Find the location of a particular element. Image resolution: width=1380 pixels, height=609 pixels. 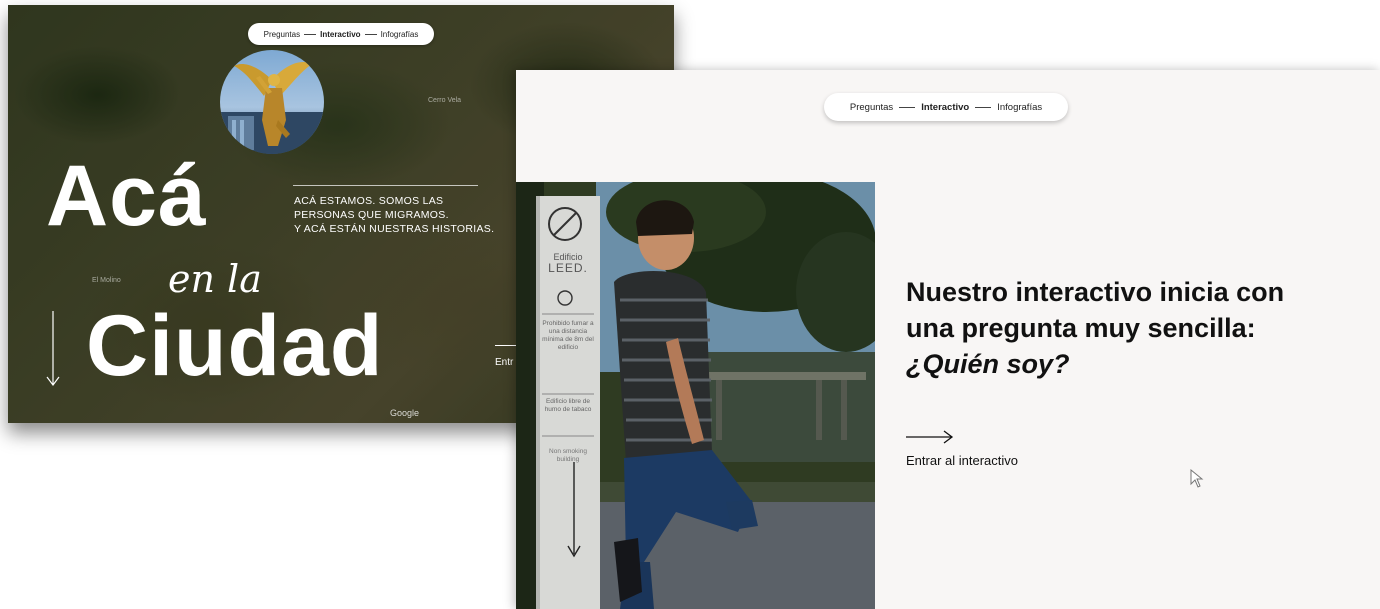

sign-title: Edificio LEED. is located at coordinates (568, 263).